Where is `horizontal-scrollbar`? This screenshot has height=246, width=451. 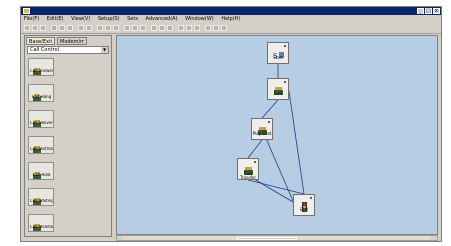 horizontal-scrollbar is located at coordinates (277, 238).